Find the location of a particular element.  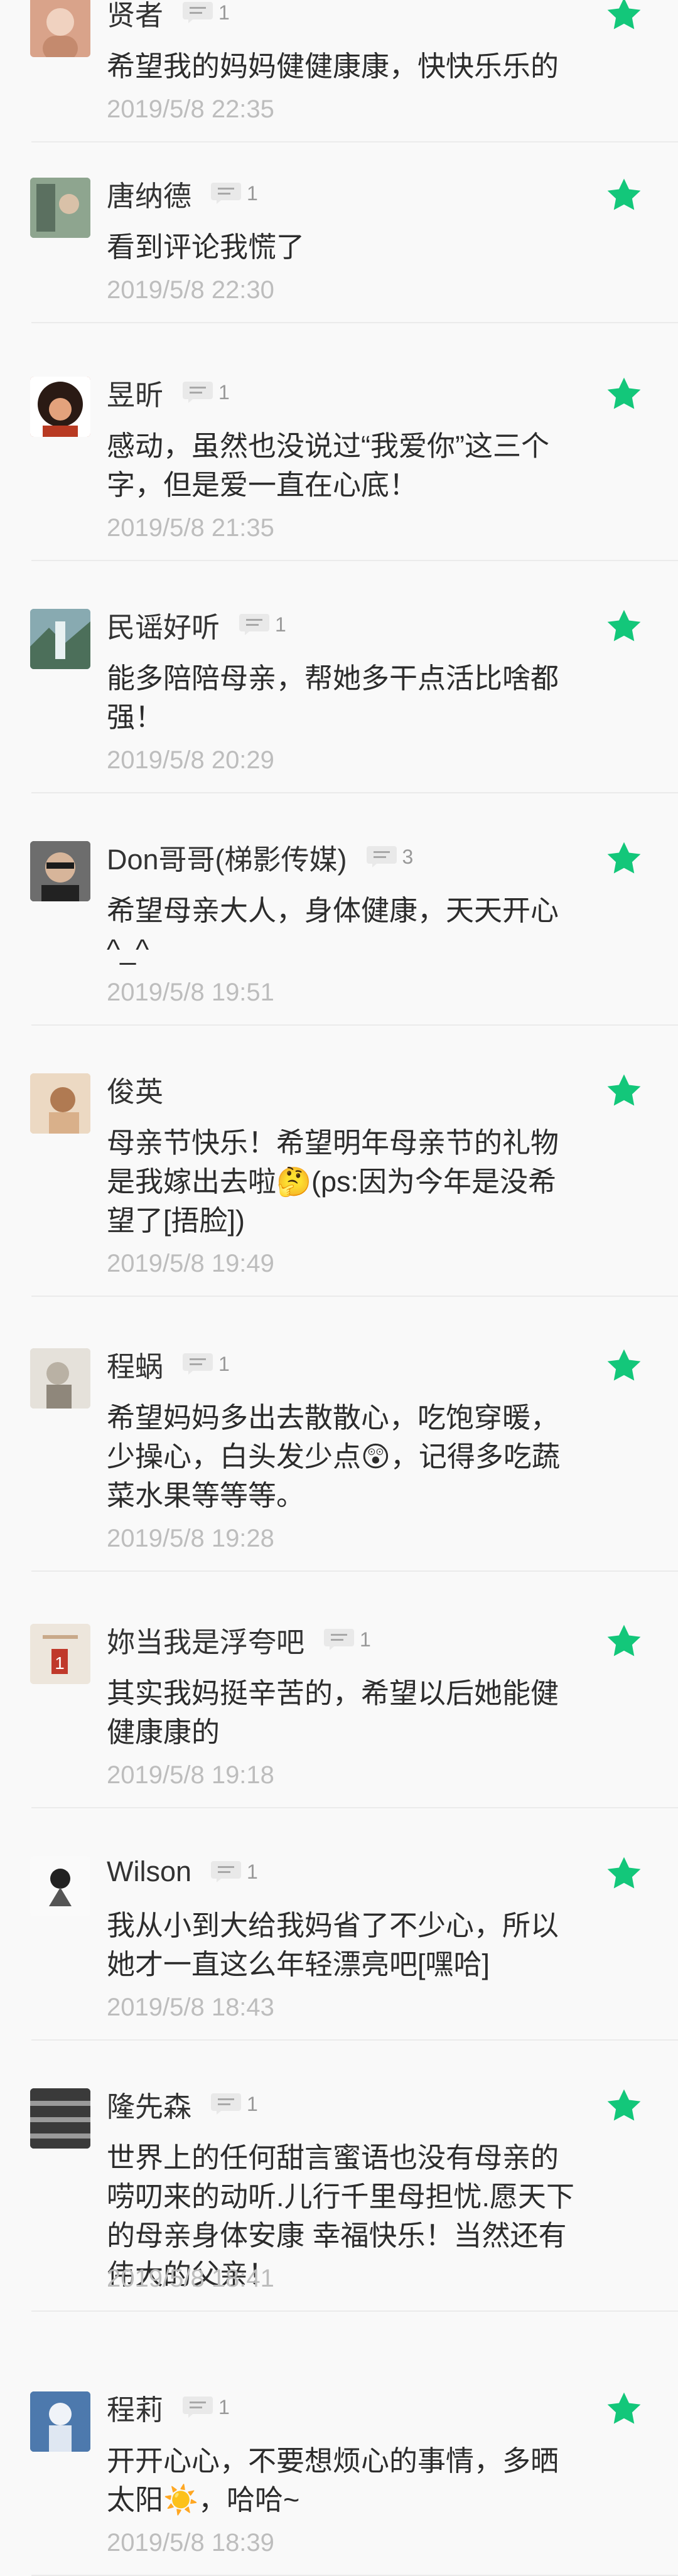

commenter-name: 隆先森 is located at coordinates (149, 2104).